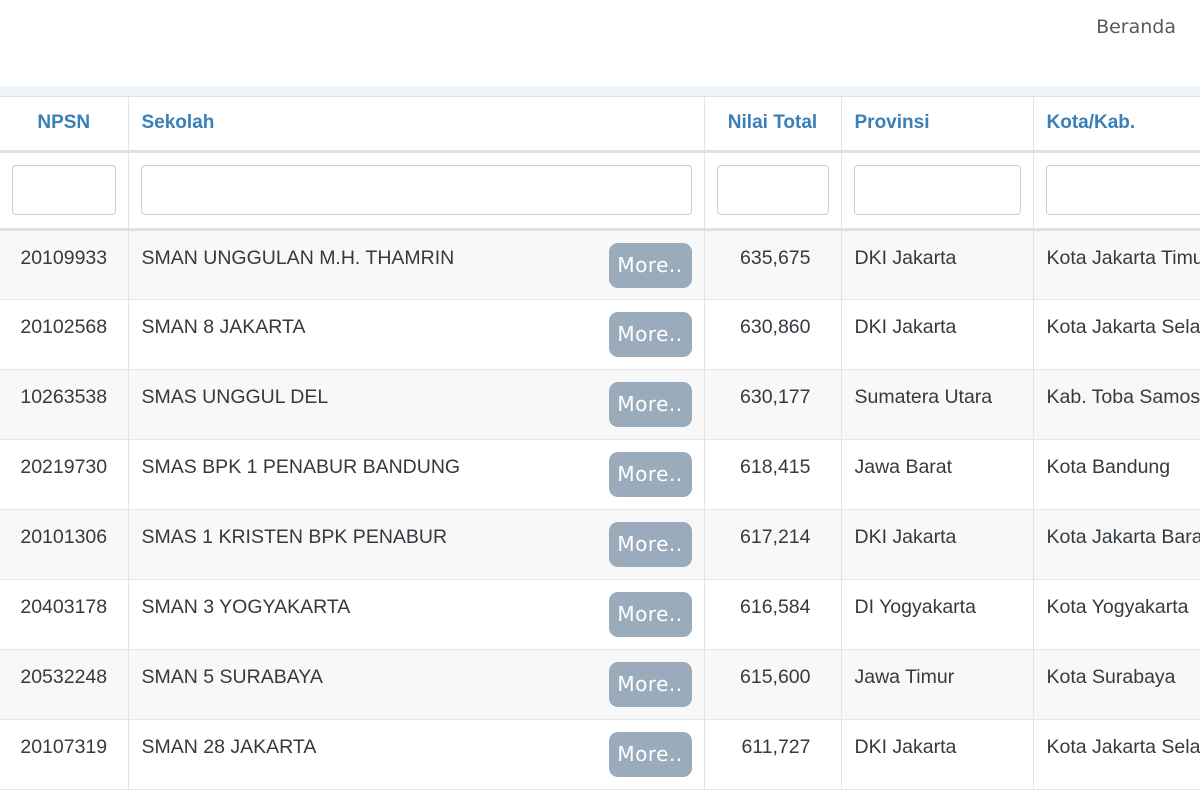 Image resolution: width=1200 pixels, height=800 pixels. Describe the element at coordinates (923, 396) in the screenshot. I see `province-name: Sumatera Utara` at that location.